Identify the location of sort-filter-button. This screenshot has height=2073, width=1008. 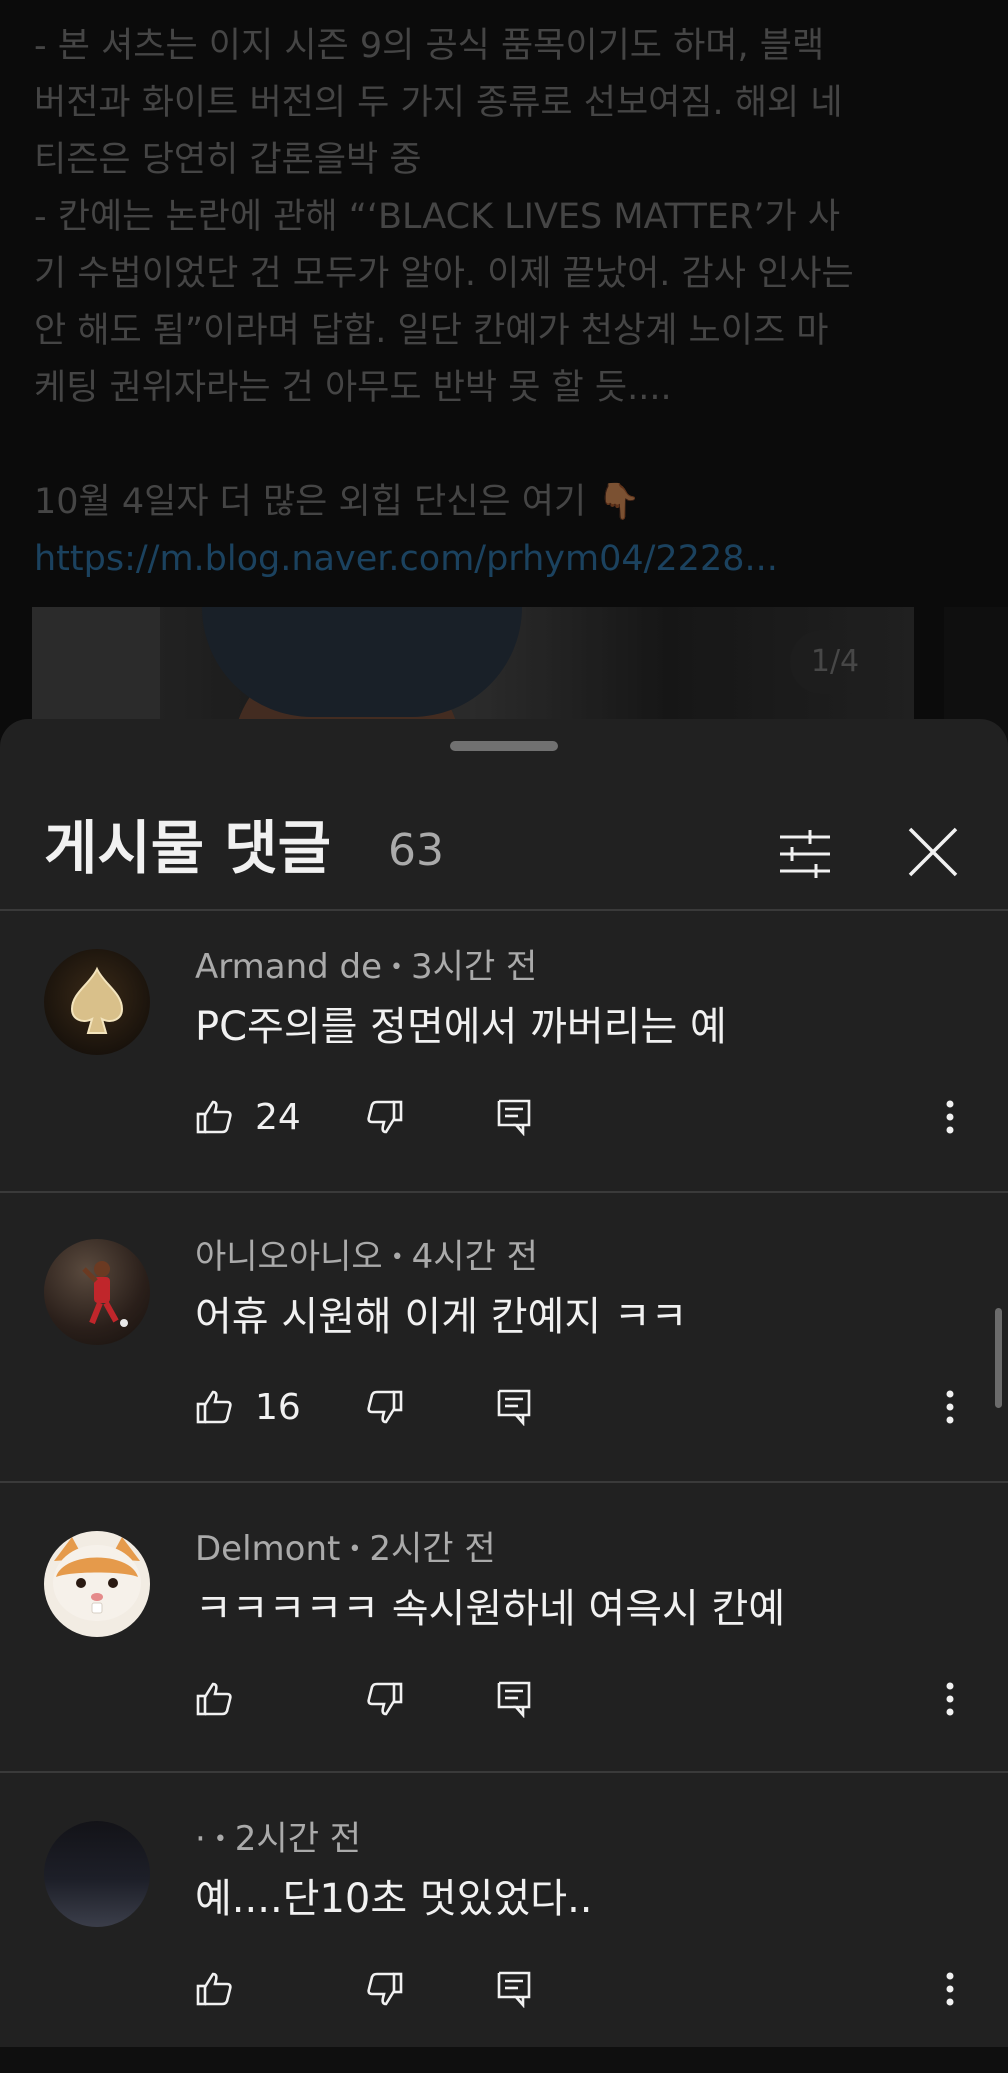
(805, 854).